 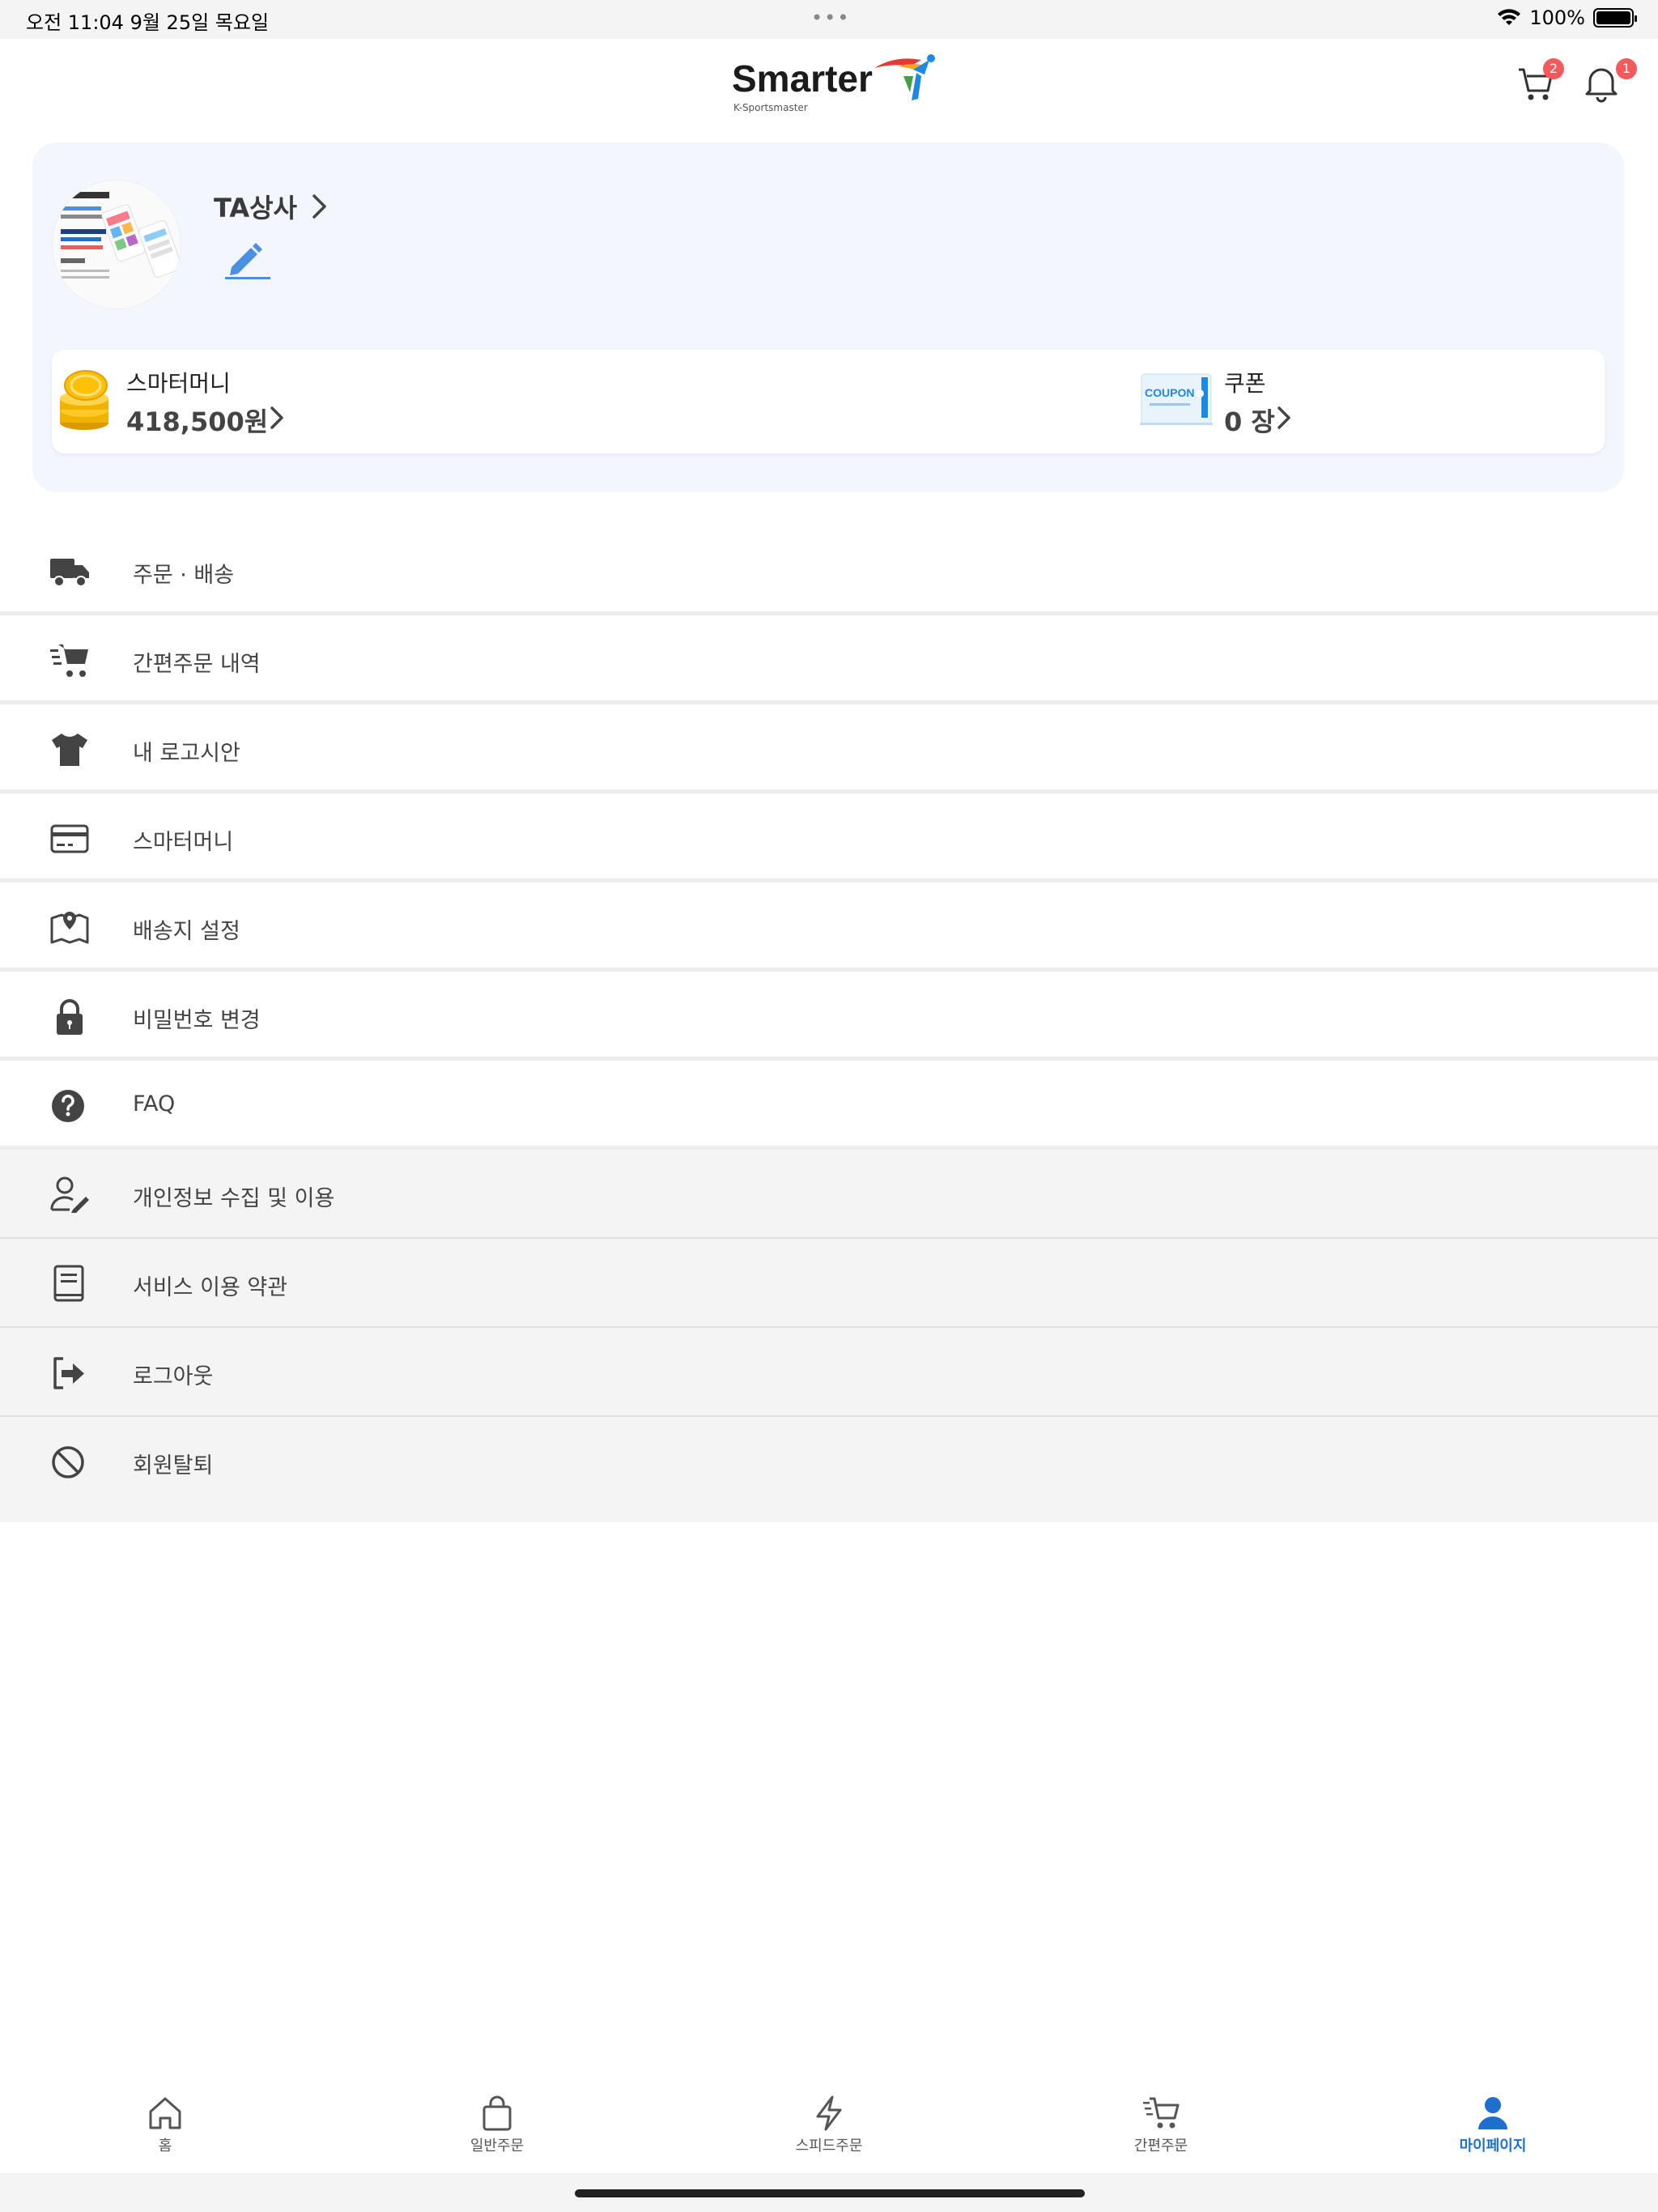 What do you see at coordinates (829, 1017) in the screenshot?
I see `menu-item-change-password: 비밀번호 변경` at bounding box center [829, 1017].